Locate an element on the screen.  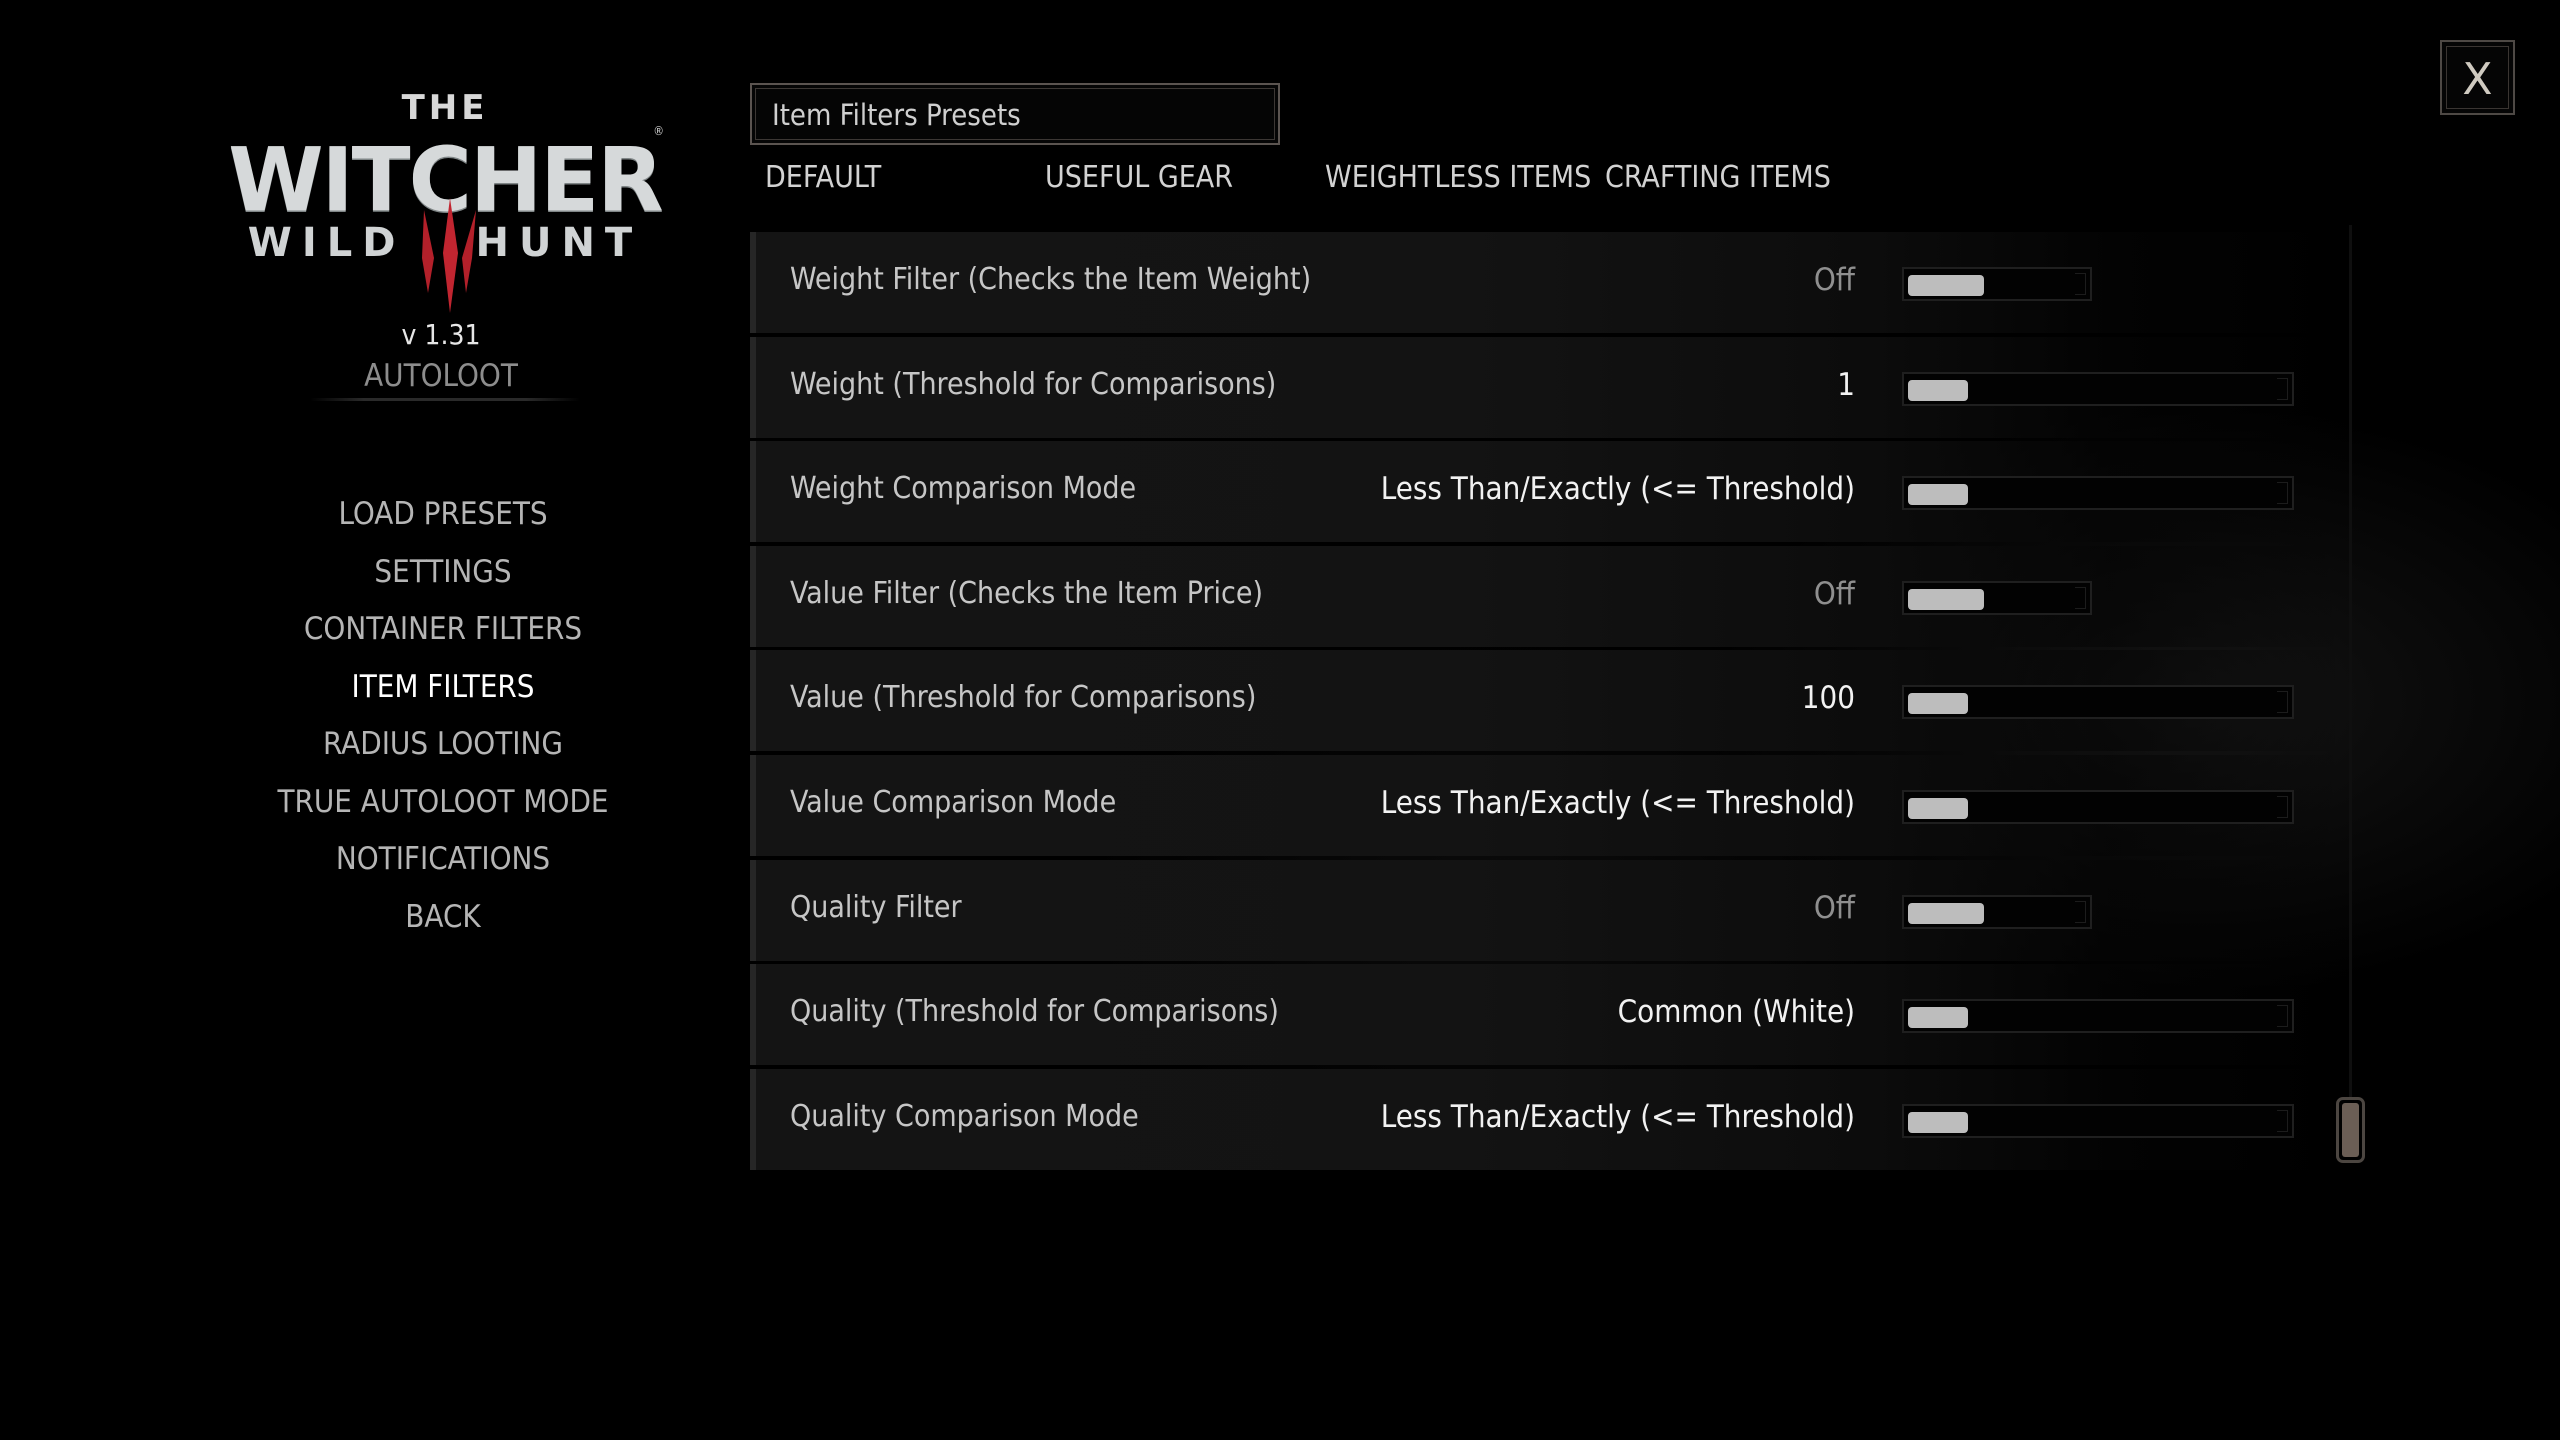
logo-wild: WILD is located at coordinates (326, 243).